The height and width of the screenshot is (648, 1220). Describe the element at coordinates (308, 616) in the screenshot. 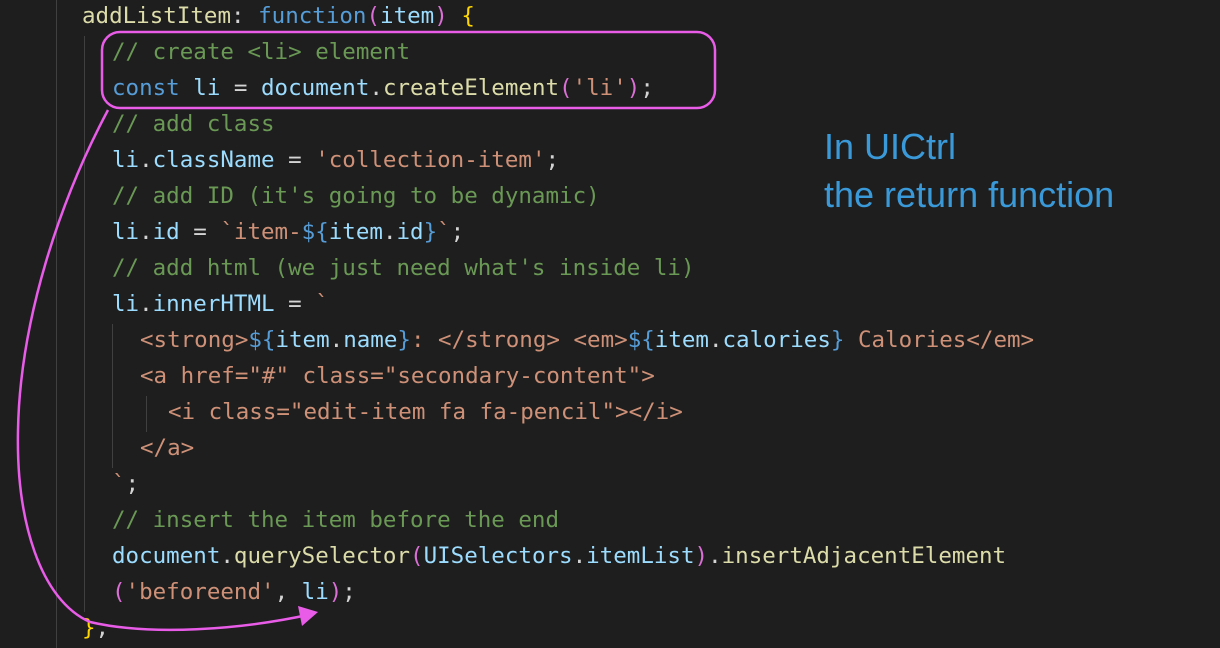

I see `arrow-head-icon` at that location.